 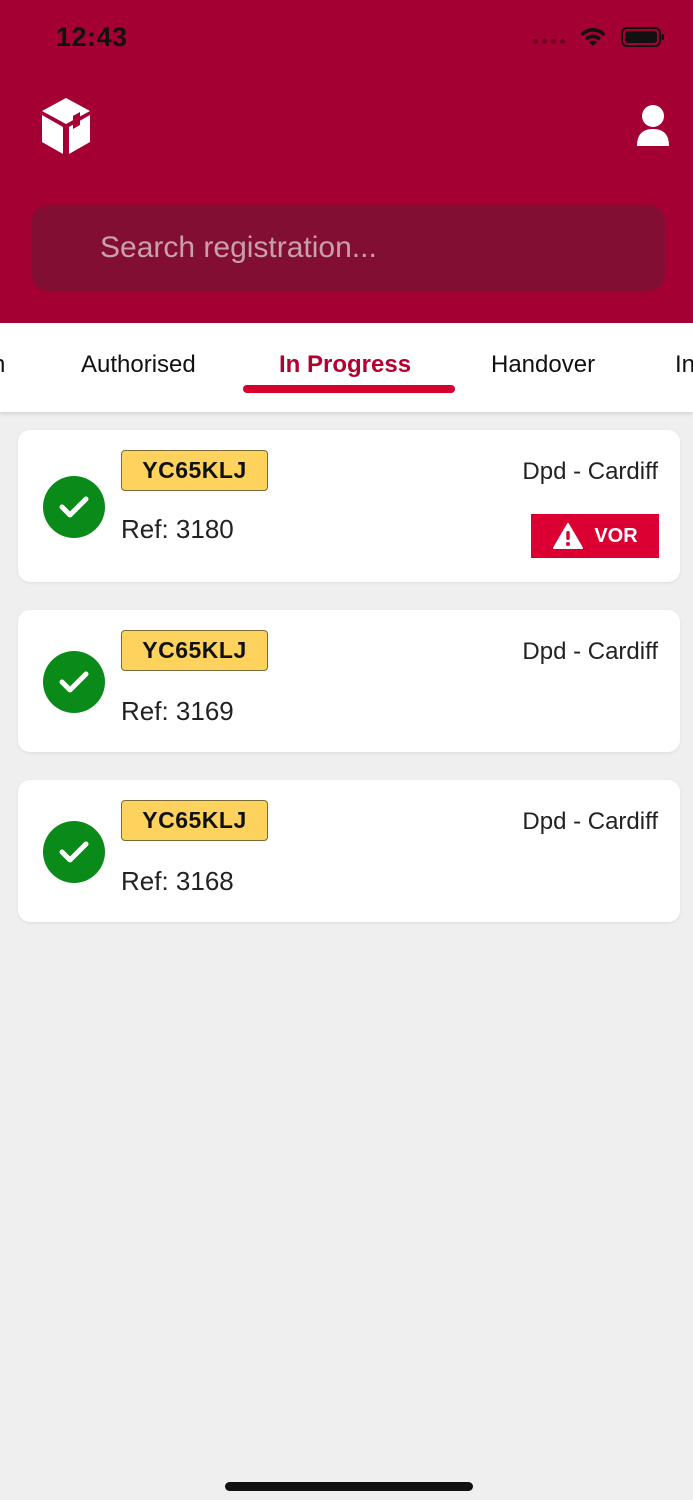 What do you see at coordinates (593, 37) in the screenshot?
I see `wifi-icon` at bounding box center [593, 37].